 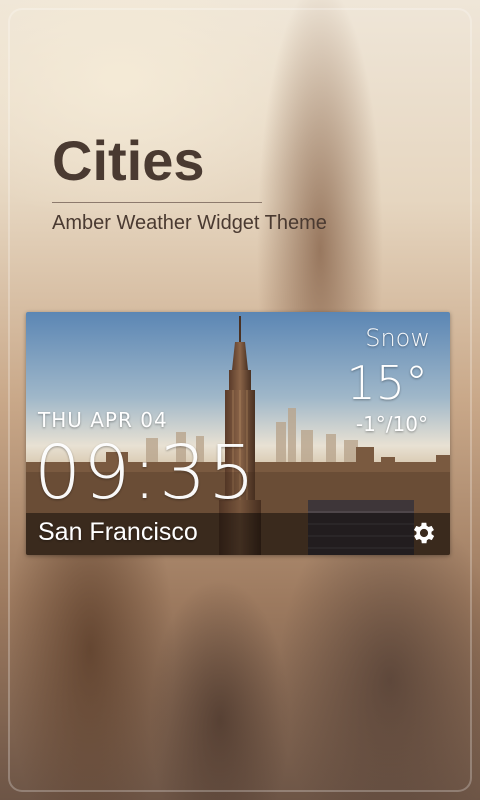 I want to click on temperature-range: -1°/10°, so click(x=391, y=424).